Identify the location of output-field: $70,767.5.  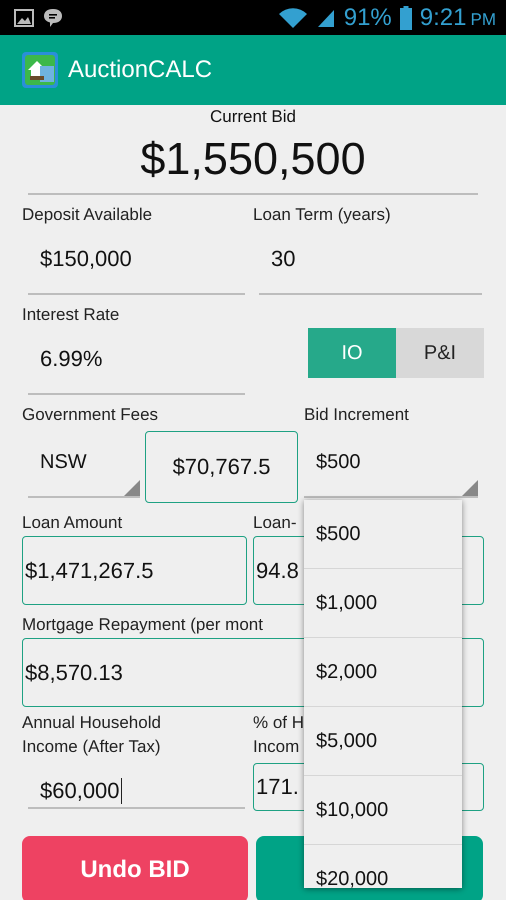
(221, 467).